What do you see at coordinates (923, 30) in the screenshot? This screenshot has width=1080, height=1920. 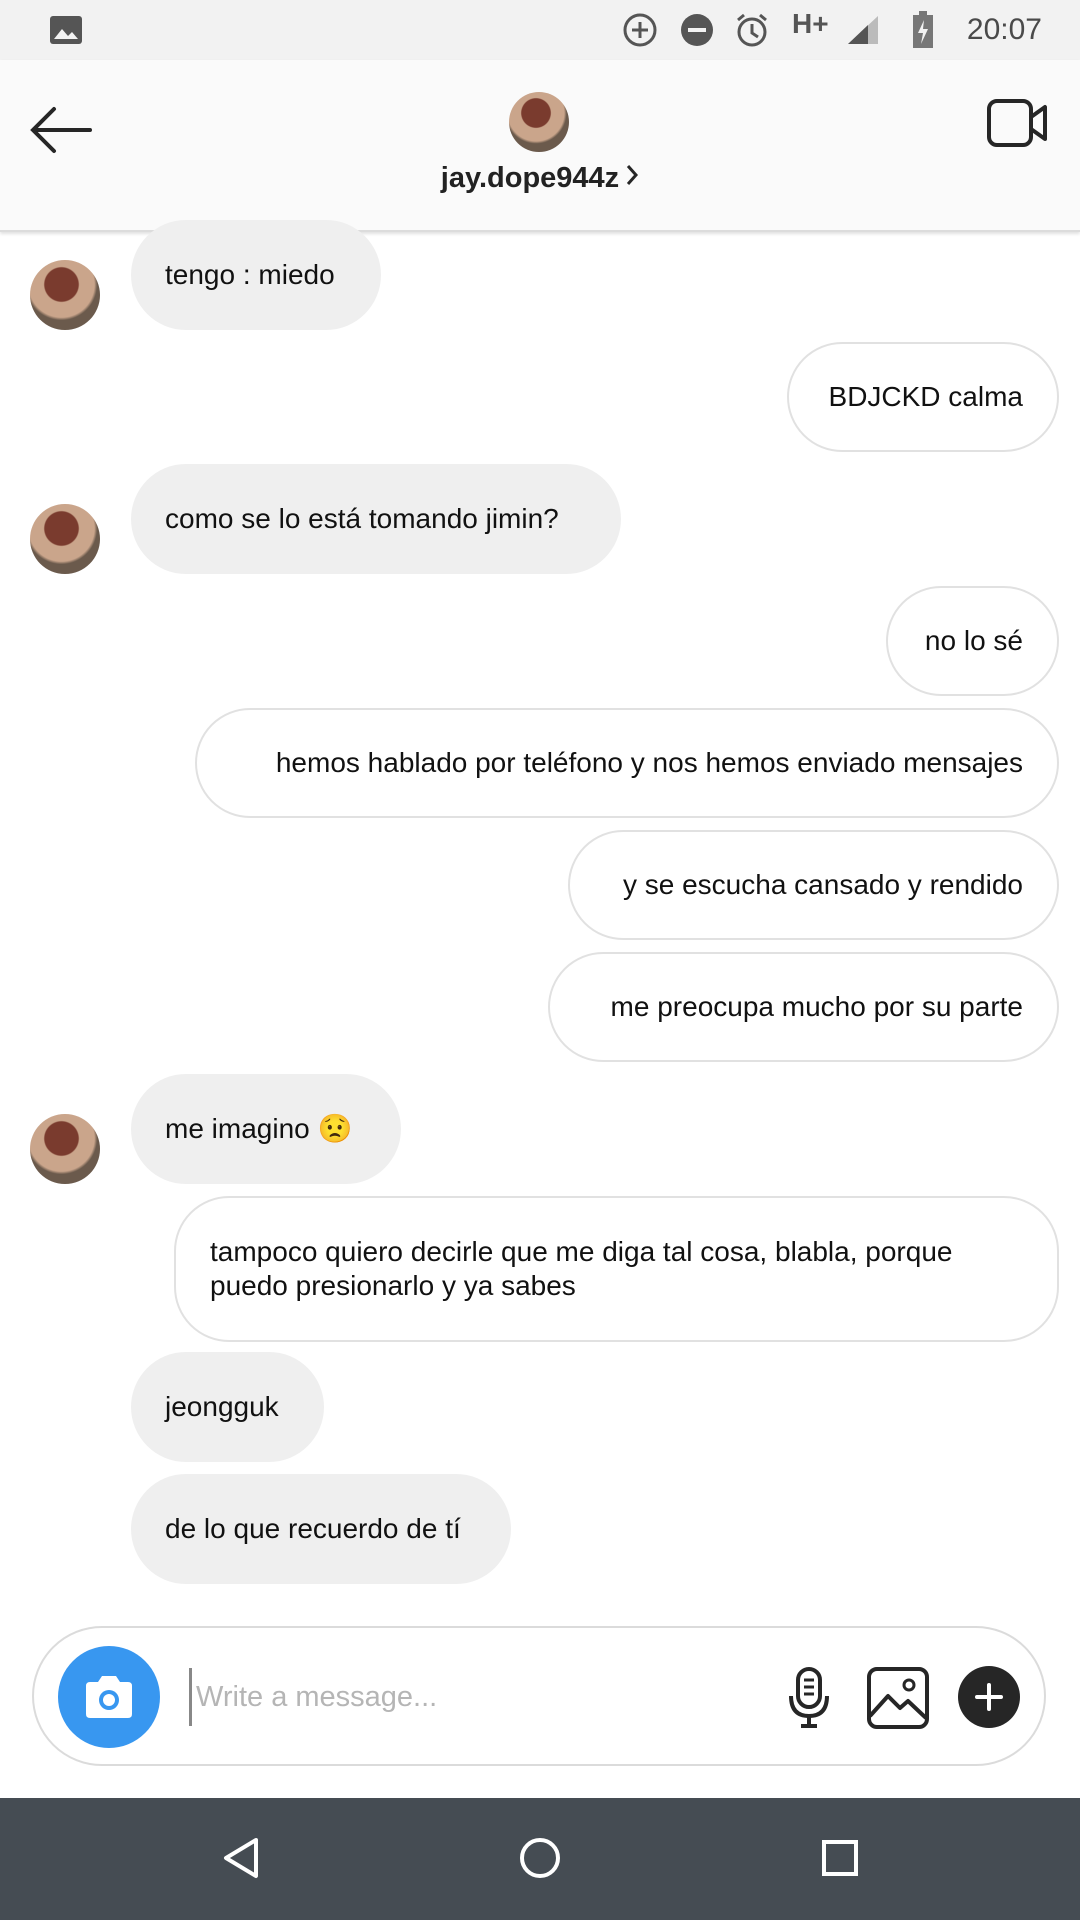 I see `battery-charging-icon` at bounding box center [923, 30].